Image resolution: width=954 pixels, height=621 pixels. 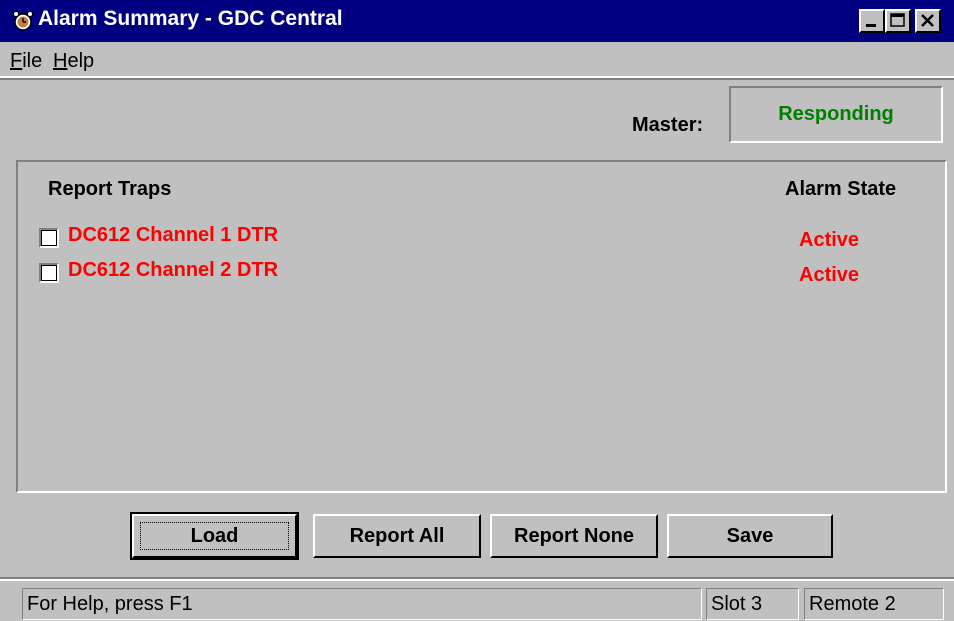 What do you see at coordinates (477, 21) in the screenshot?
I see `title-bar: Alarm Summary - GDC Central` at bounding box center [477, 21].